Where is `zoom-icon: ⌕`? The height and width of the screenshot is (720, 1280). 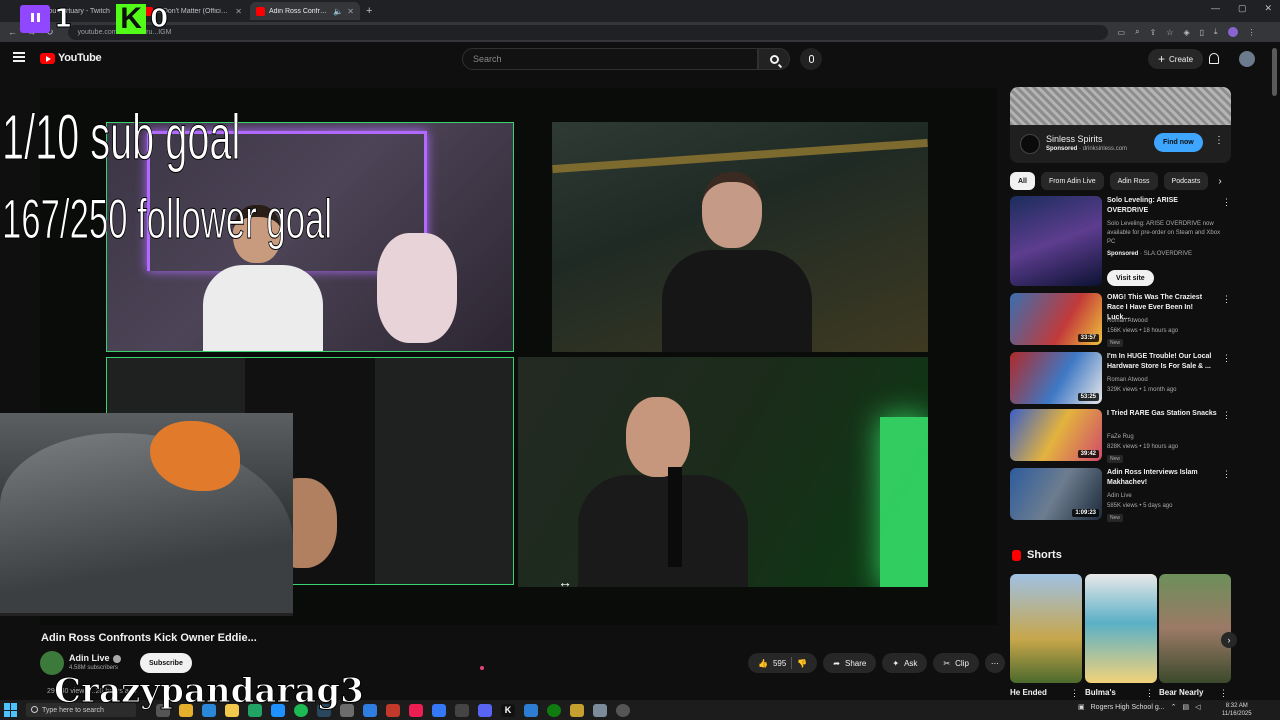 zoom-icon: ⌕ is located at coordinates (1137, 32).